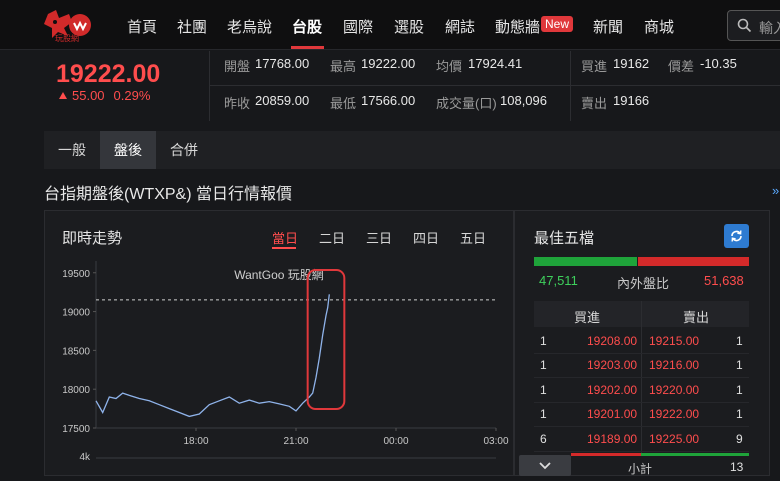 The height and width of the screenshot is (481, 780). What do you see at coordinates (76, 390) in the screenshot?
I see `y-tick-label: 18000` at bounding box center [76, 390].